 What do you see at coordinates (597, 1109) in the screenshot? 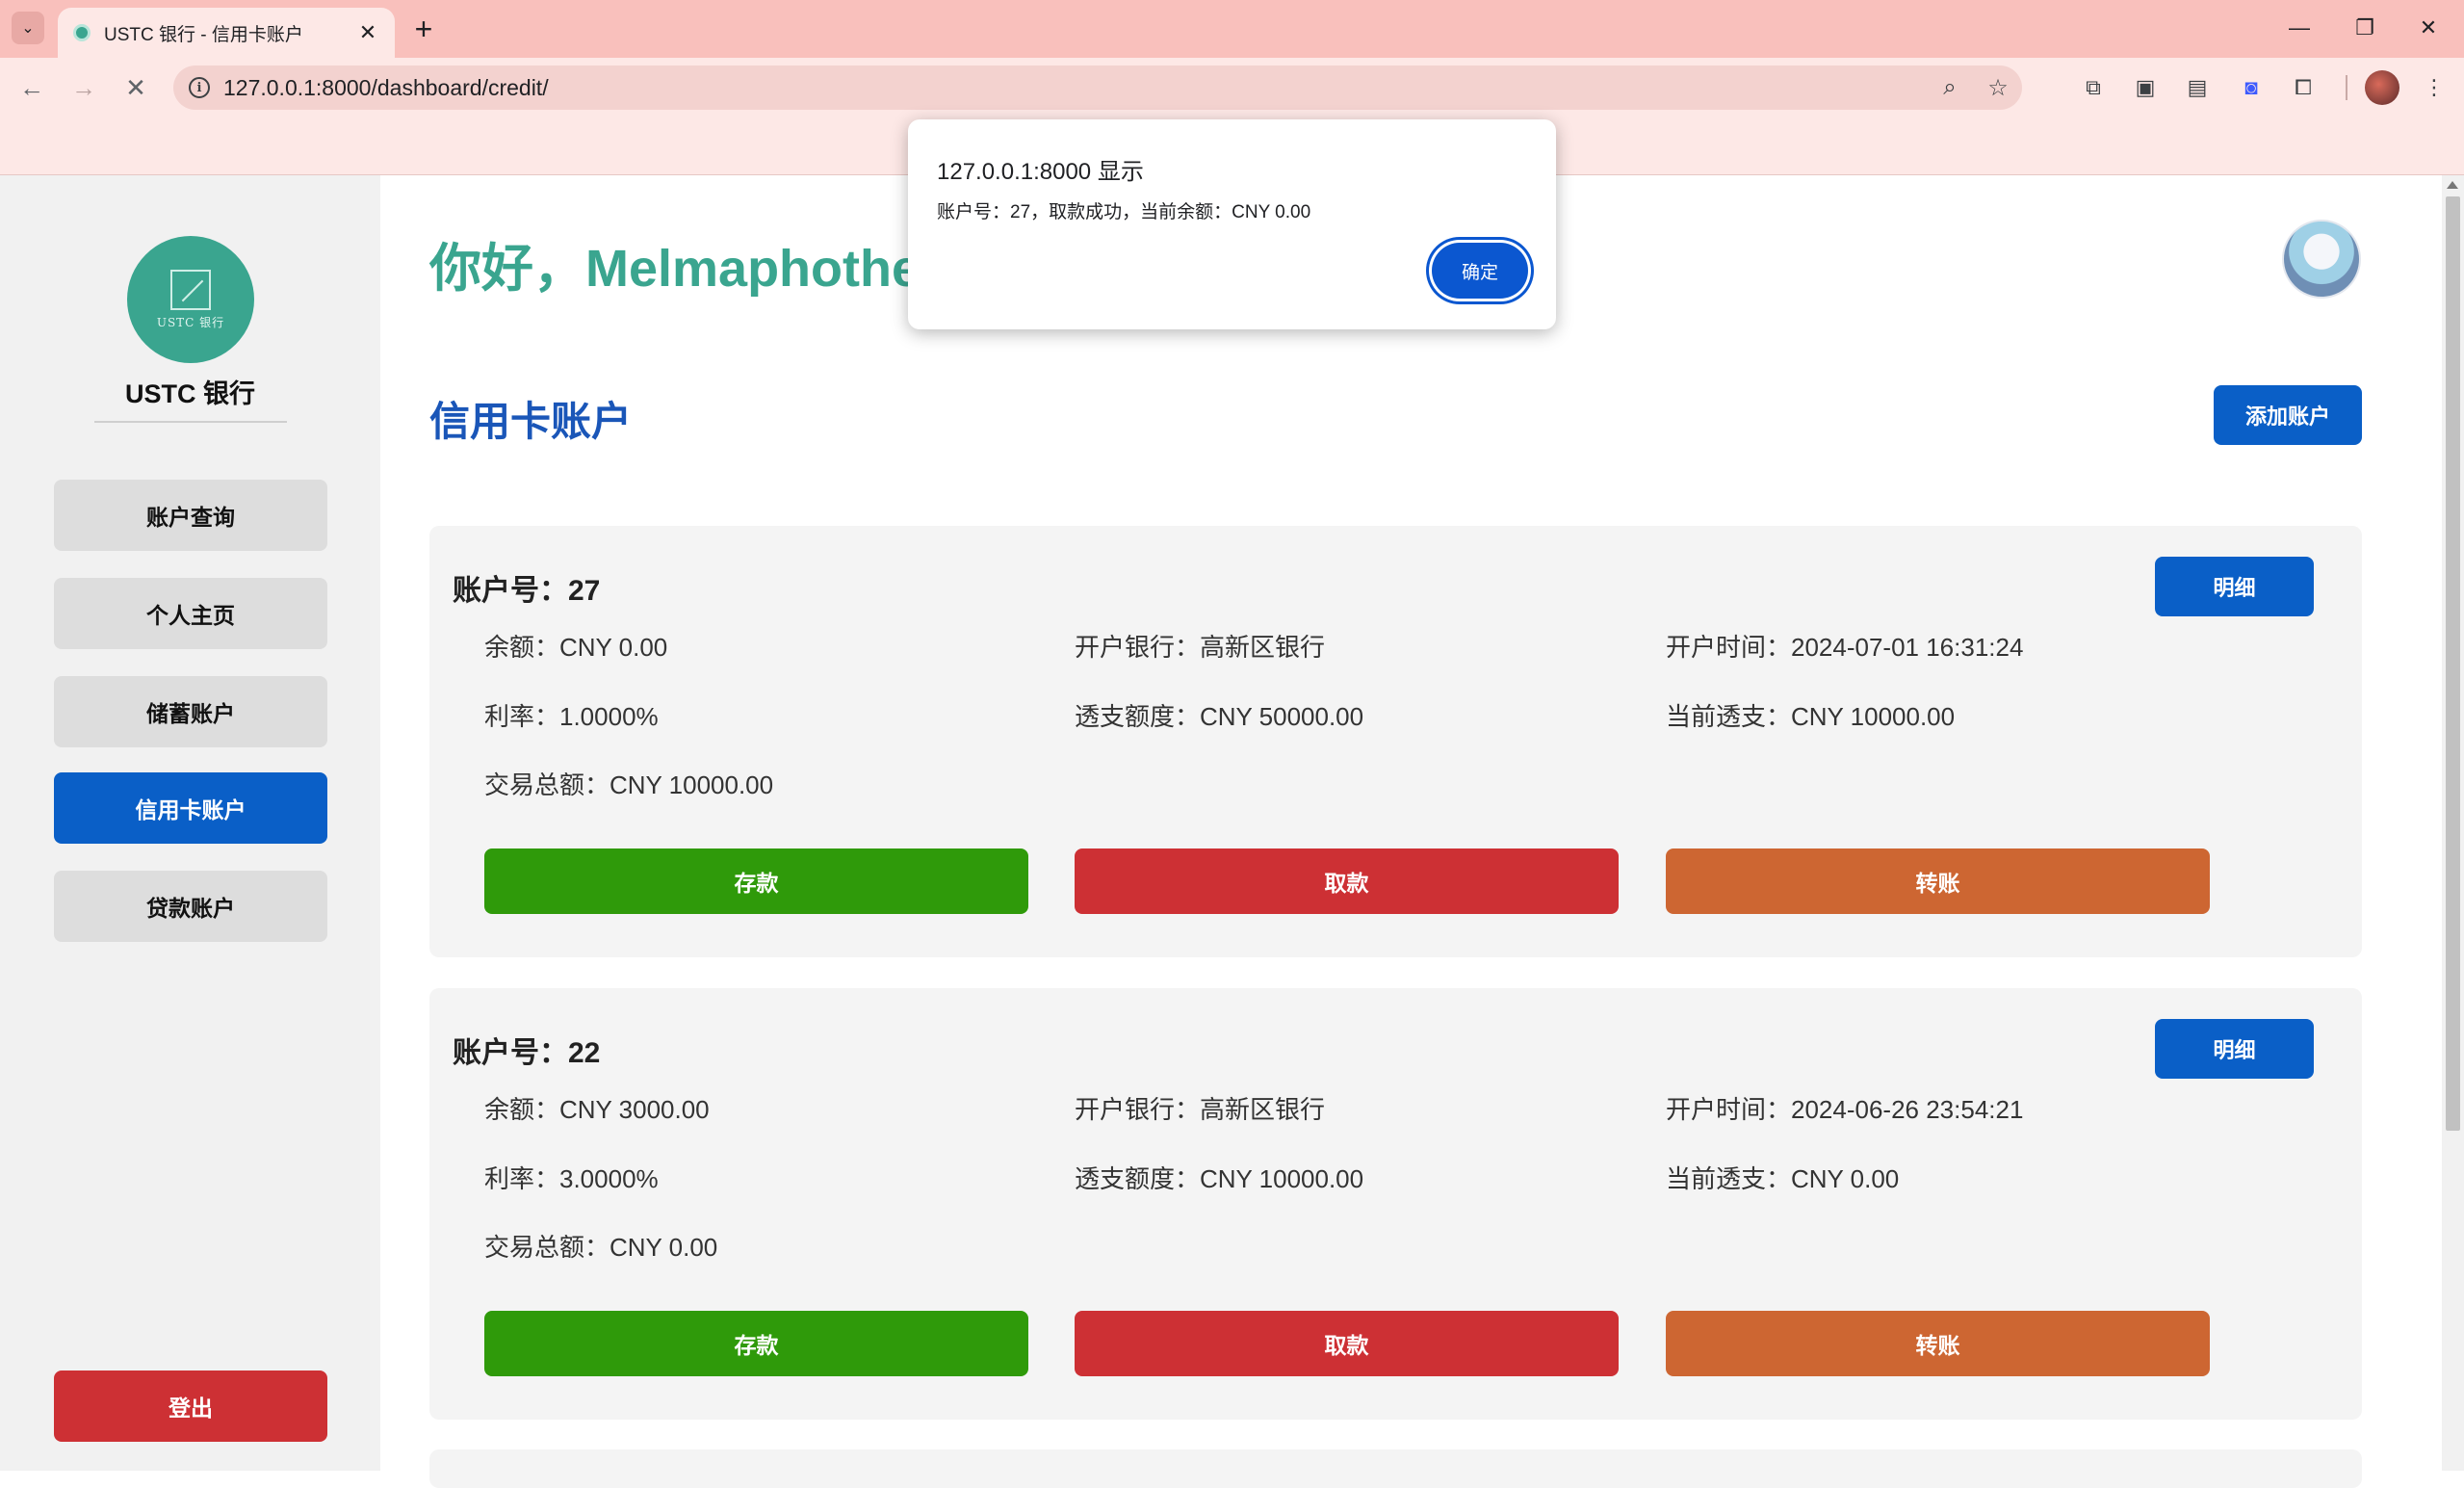
I see `balance-field: 余额：CNY 3000.00` at bounding box center [597, 1109].